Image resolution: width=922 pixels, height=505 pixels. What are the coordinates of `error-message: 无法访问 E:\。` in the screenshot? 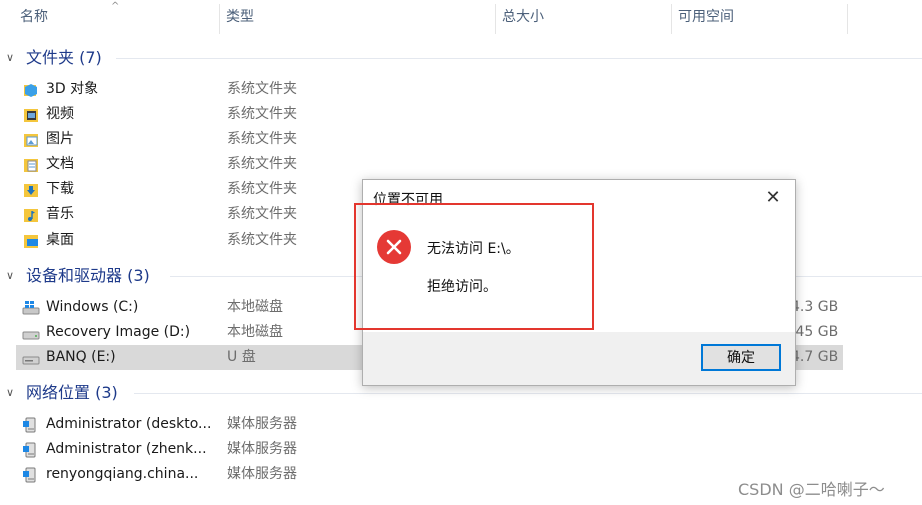 It's located at (473, 249).